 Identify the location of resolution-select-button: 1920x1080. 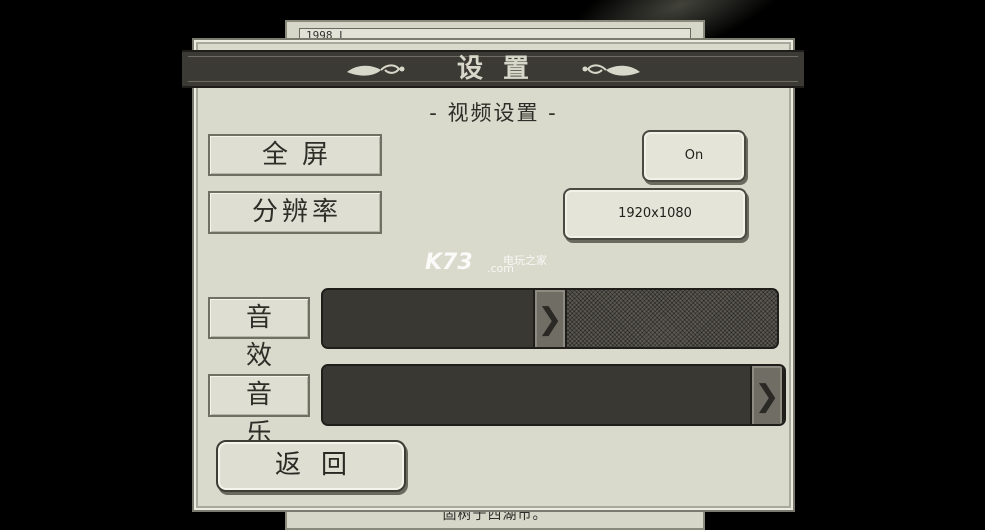
(655, 214).